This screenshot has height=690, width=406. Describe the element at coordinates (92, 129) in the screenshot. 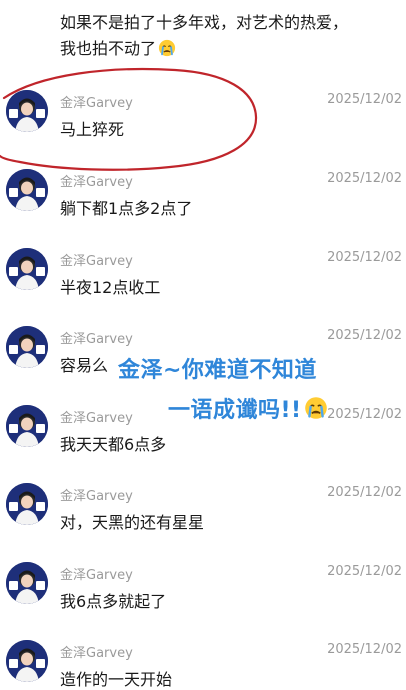

I see `comment-text: 马上猝死` at that location.